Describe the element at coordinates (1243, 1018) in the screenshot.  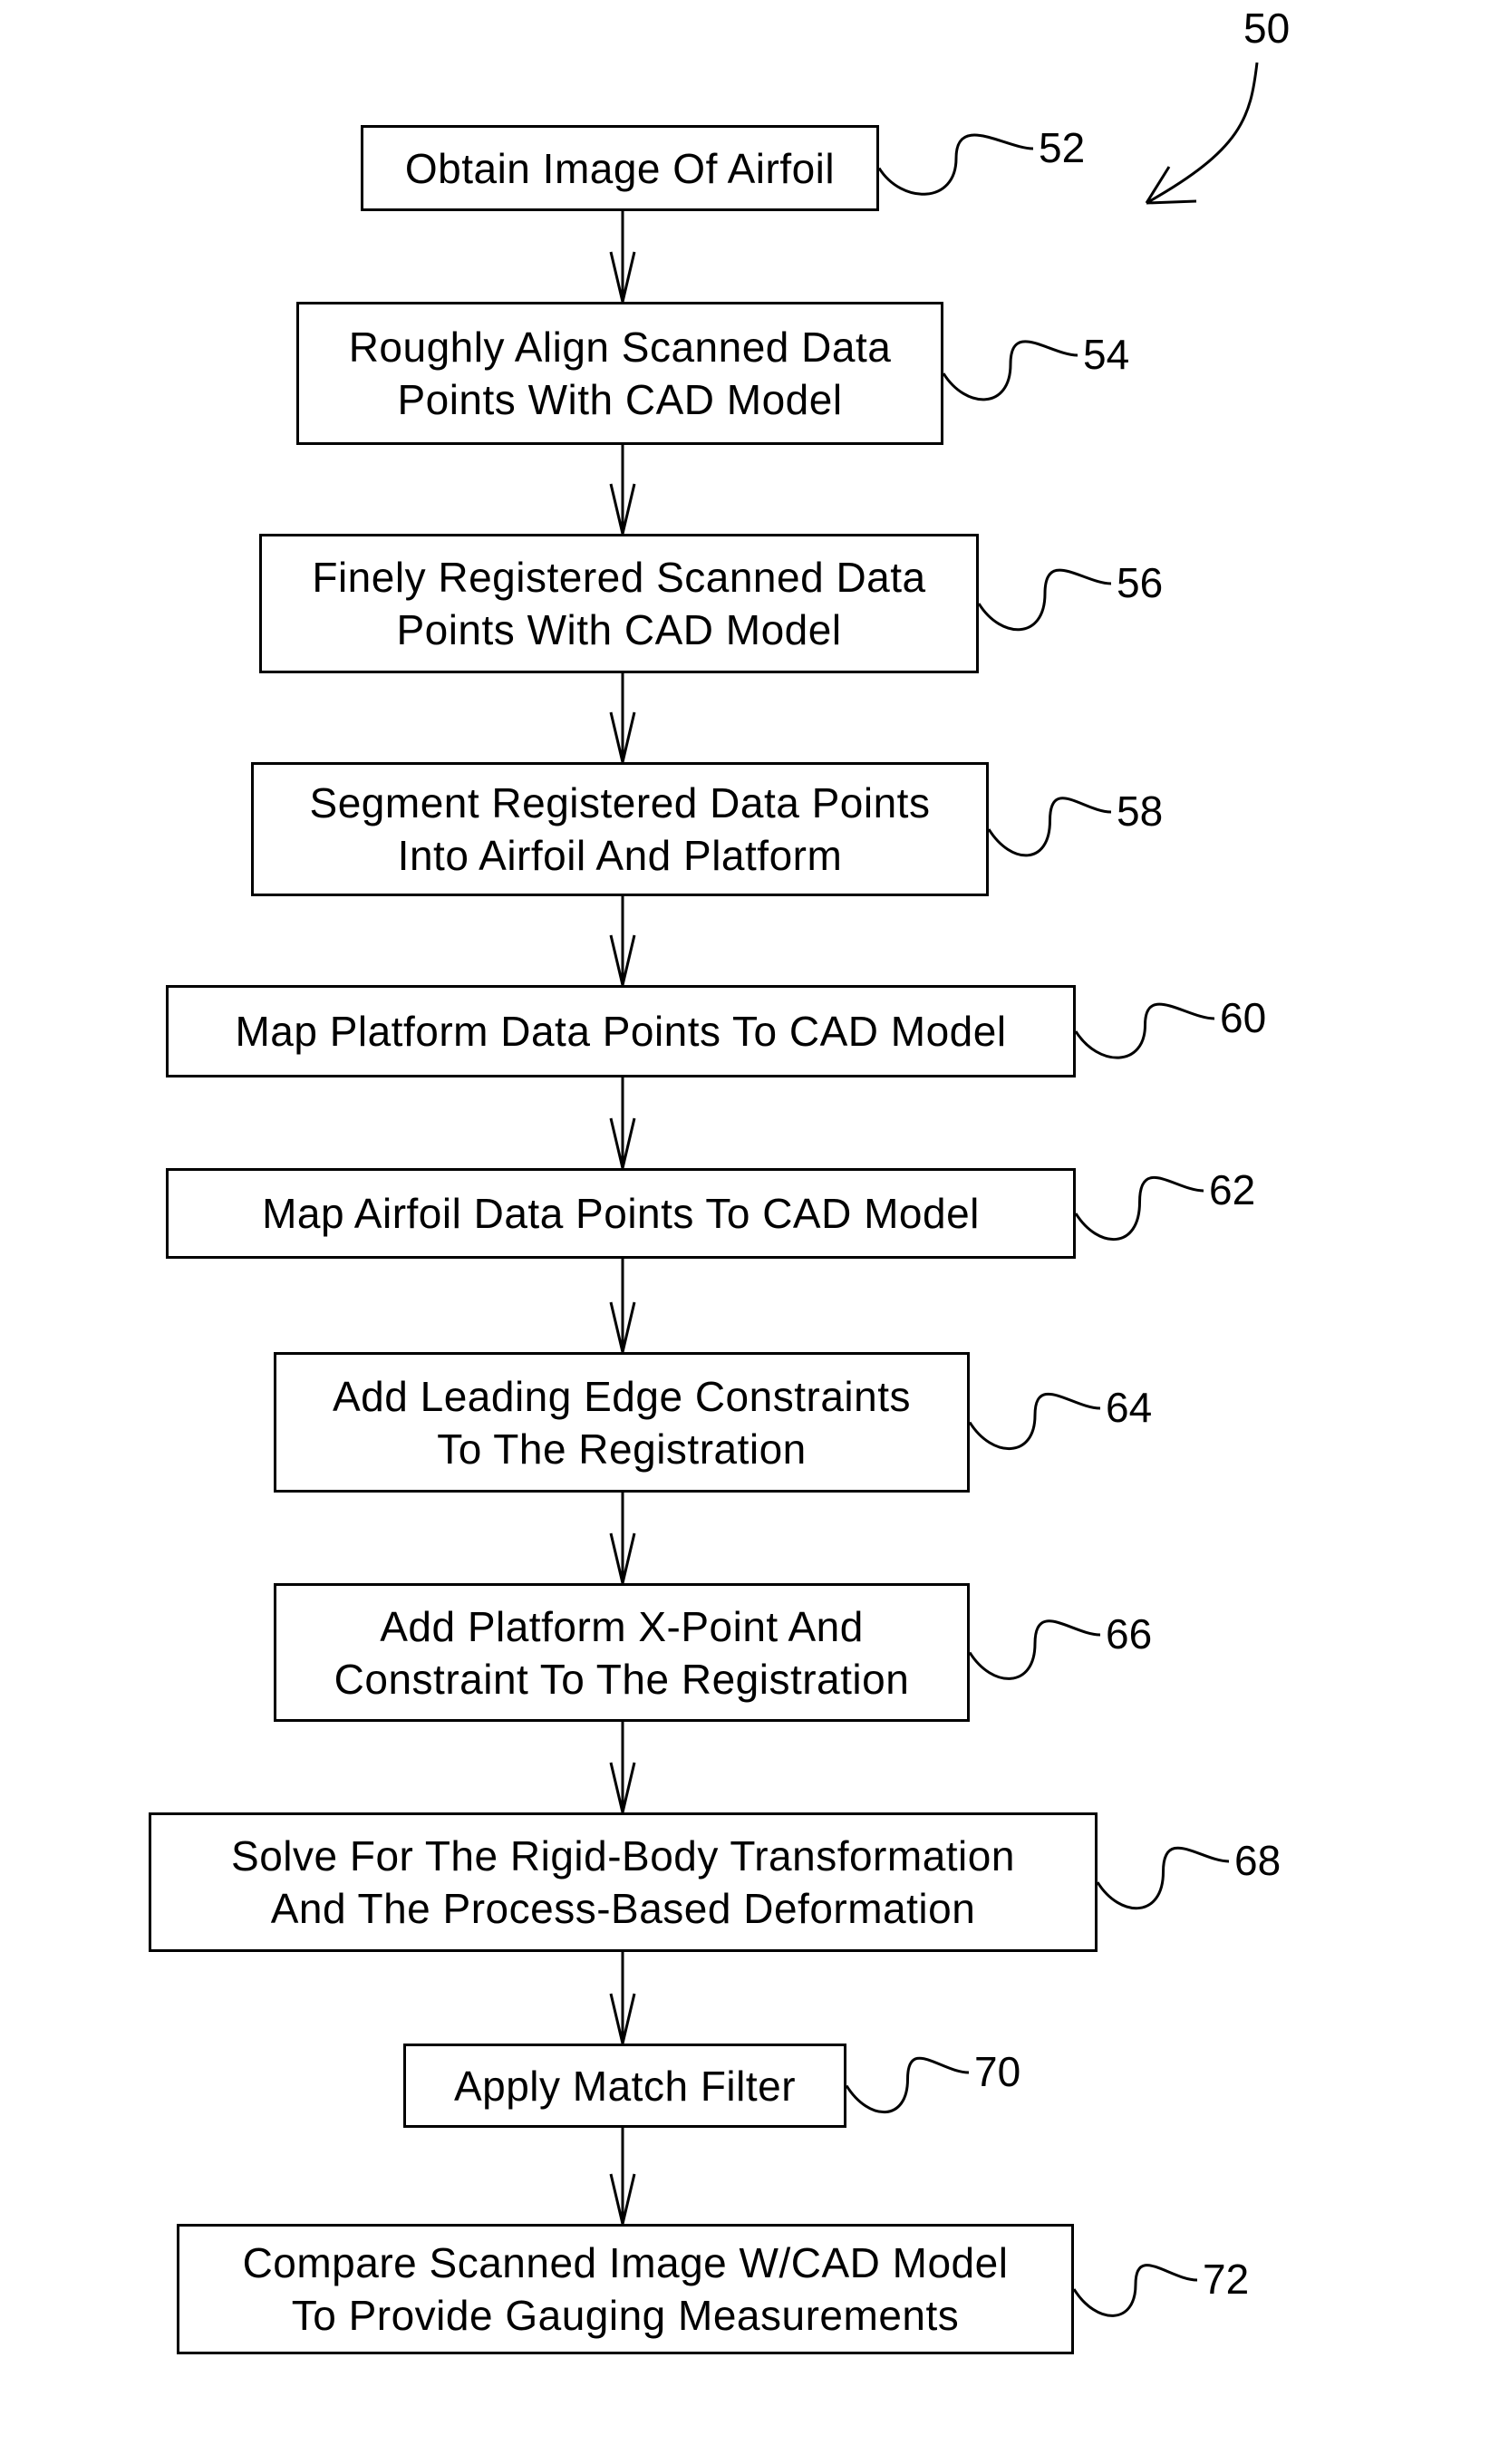
I see `step-reference-60: 60` at that location.